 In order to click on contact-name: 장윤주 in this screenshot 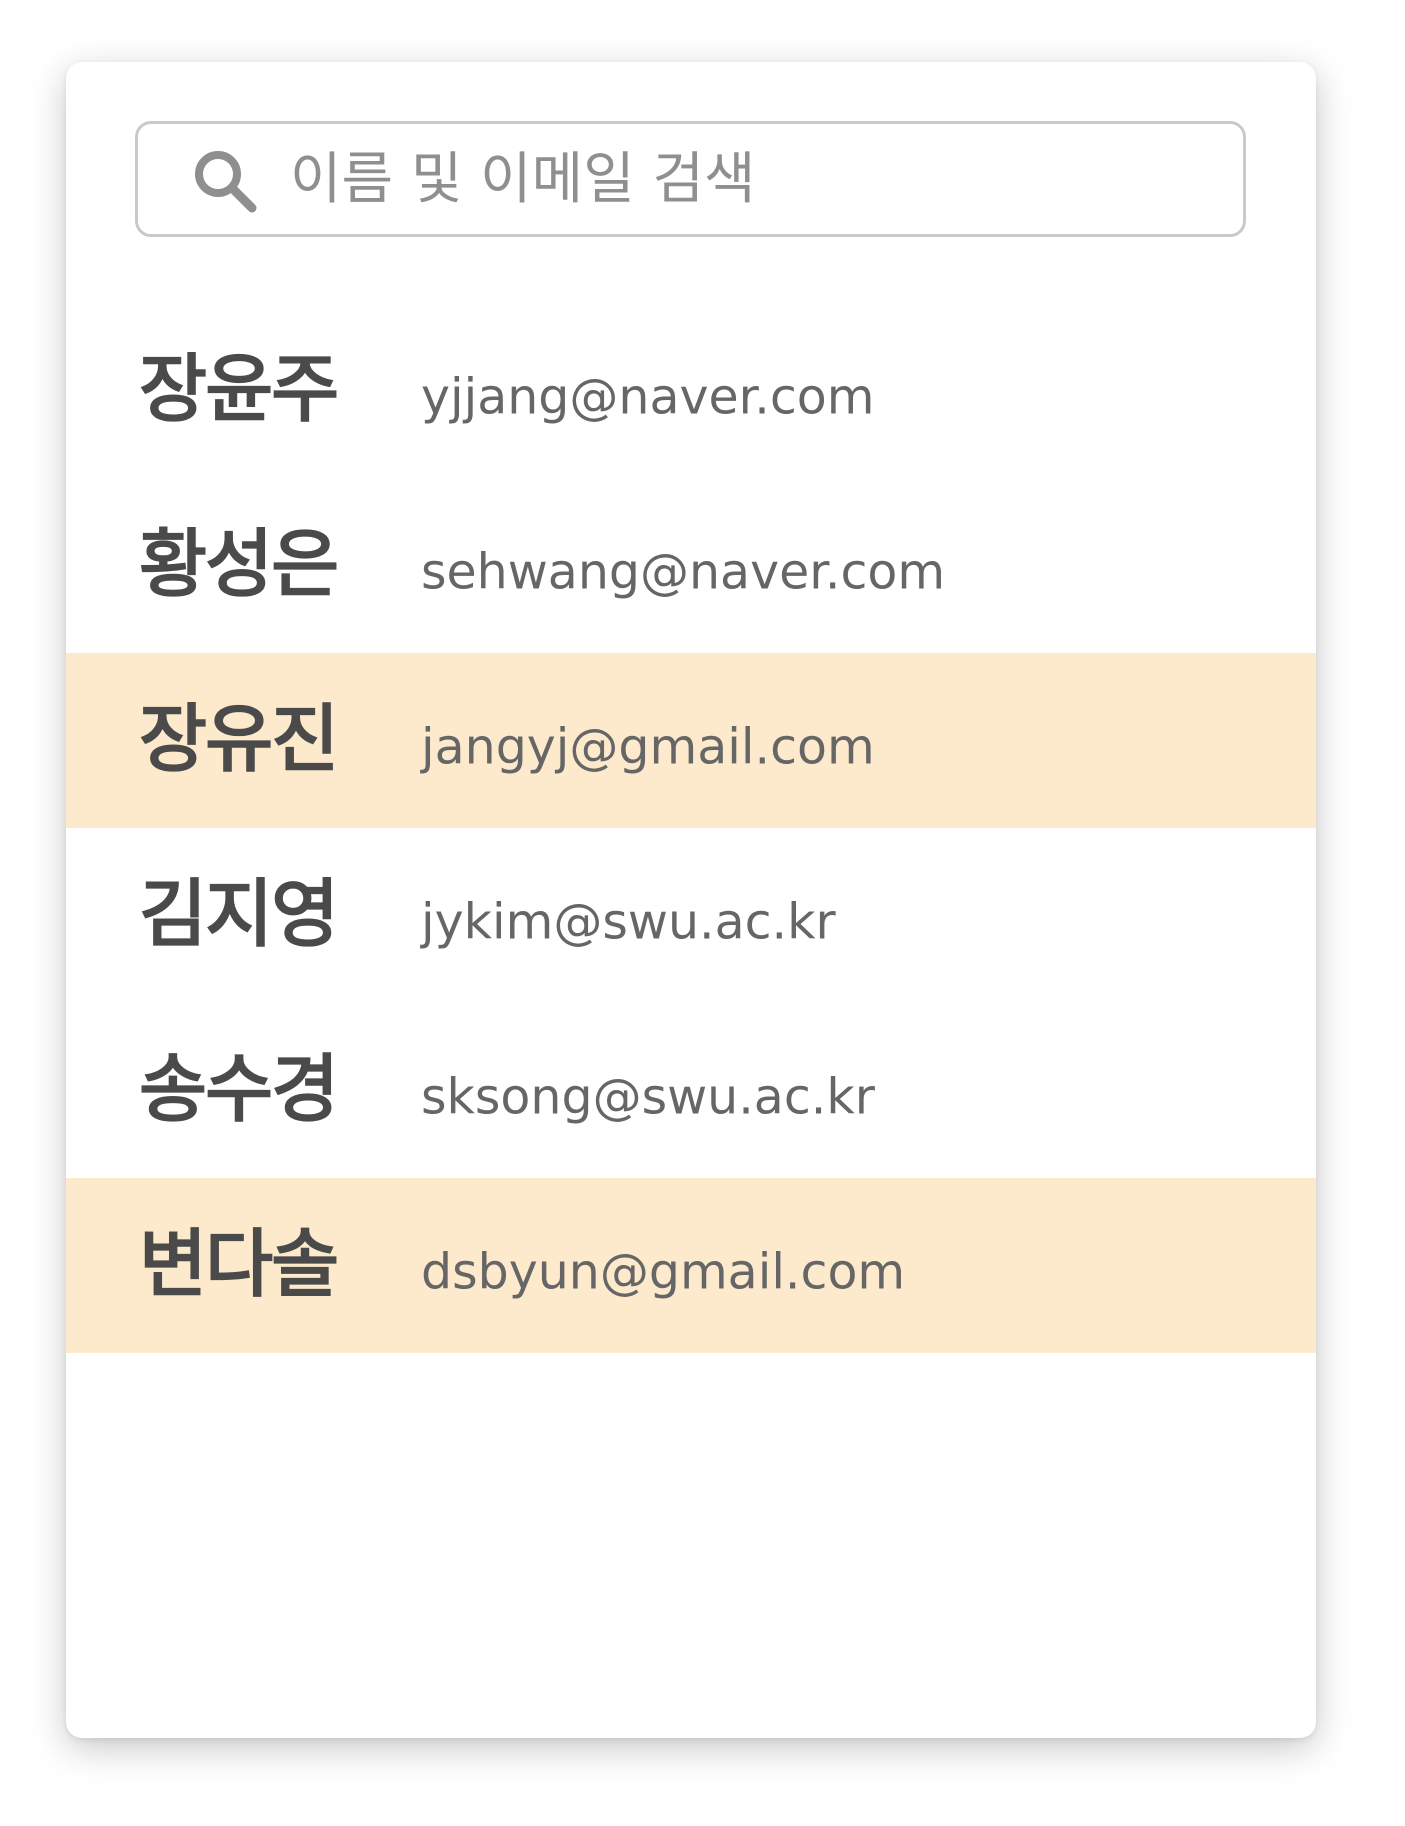, I will do `click(239, 389)`.